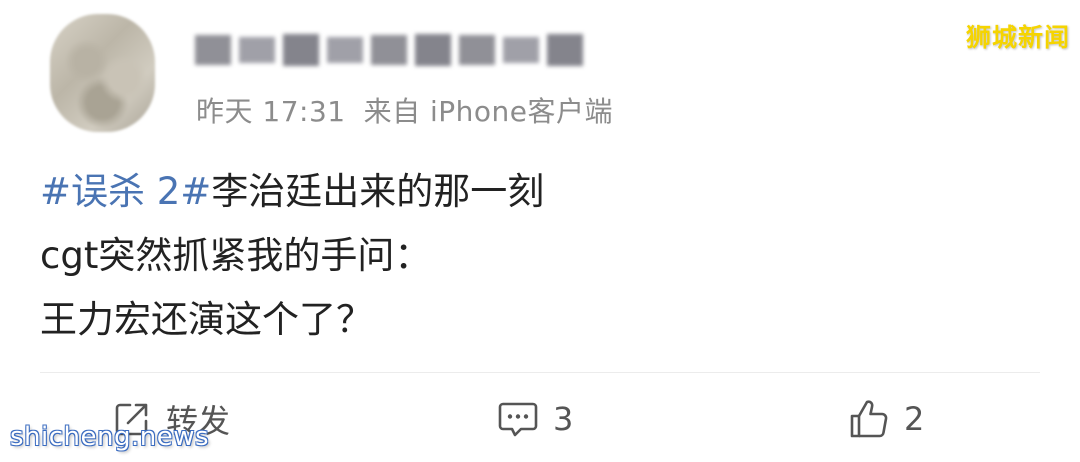 The height and width of the screenshot is (462, 1080). What do you see at coordinates (914, 419) in the screenshot?
I see `like-count: 2` at bounding box center [914, 419].